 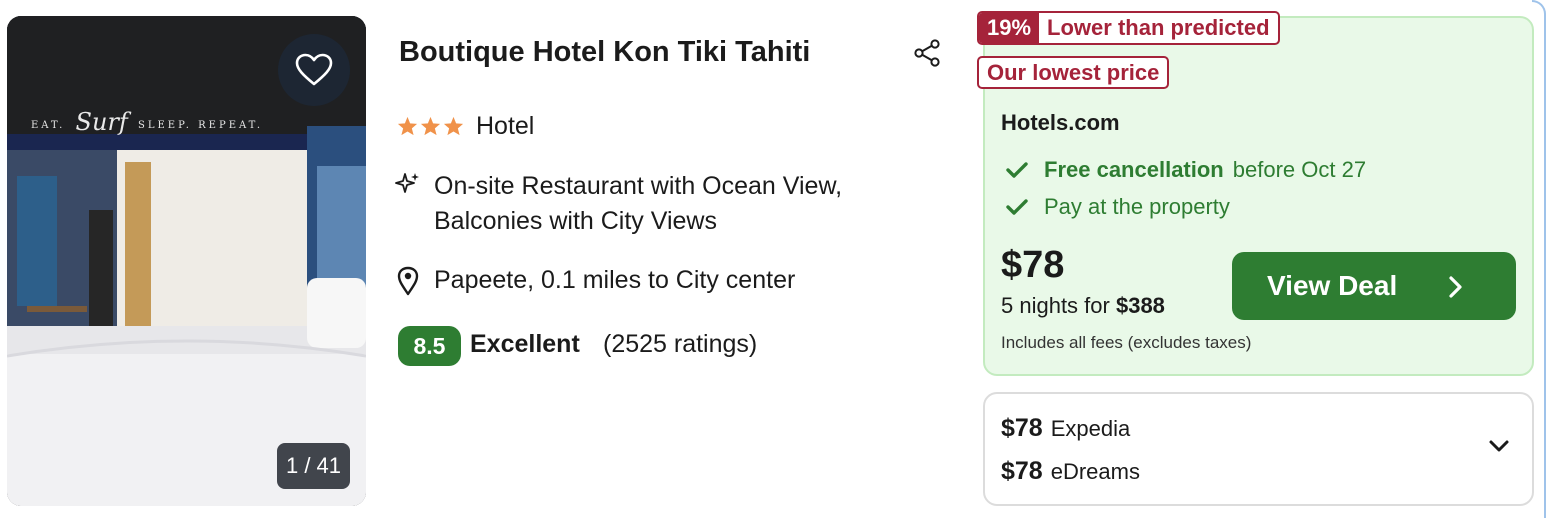 I want to click on offer-provider: eDreams, so click(x=1095, y=471).